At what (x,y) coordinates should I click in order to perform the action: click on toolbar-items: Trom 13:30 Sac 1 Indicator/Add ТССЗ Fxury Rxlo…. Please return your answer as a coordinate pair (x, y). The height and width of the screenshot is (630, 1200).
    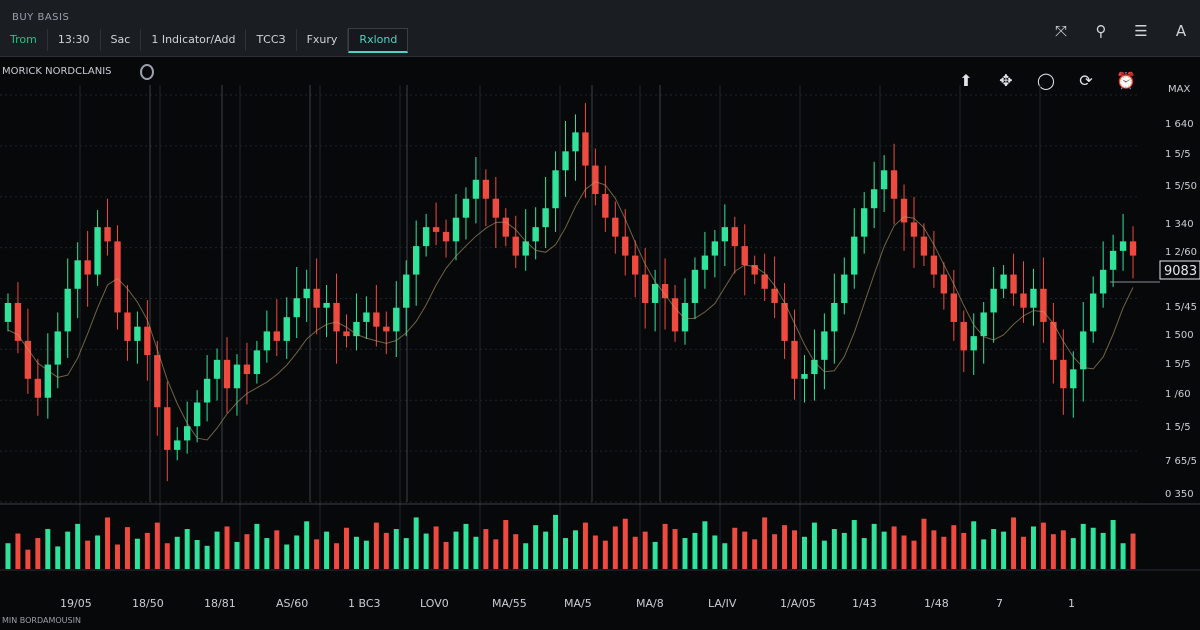
    Looking at the image, I should click on (204, 40).